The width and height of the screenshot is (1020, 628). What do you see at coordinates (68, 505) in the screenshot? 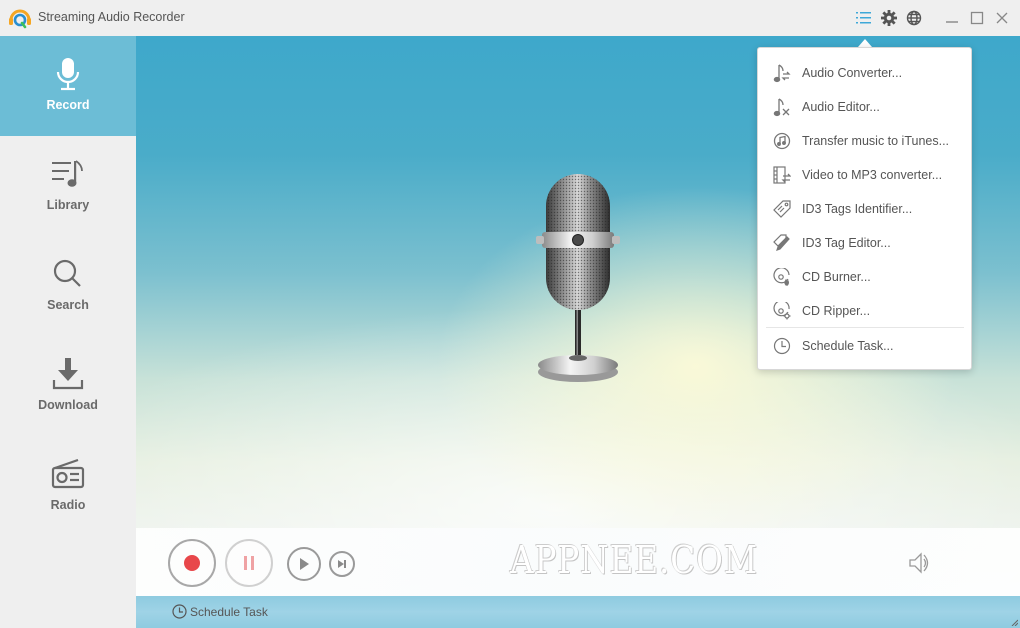
I see `sidebar-item-label: Radio` at bounding box center [68, 505].